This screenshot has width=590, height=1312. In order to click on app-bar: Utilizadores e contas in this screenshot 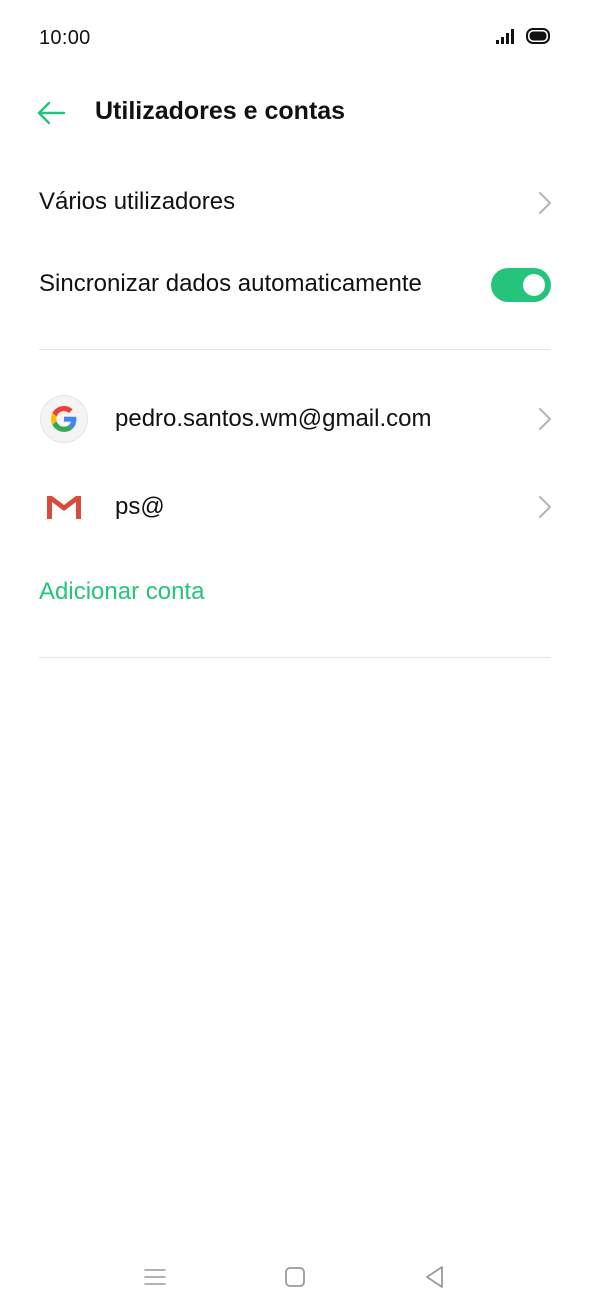, I will do `click(295, 113)`.